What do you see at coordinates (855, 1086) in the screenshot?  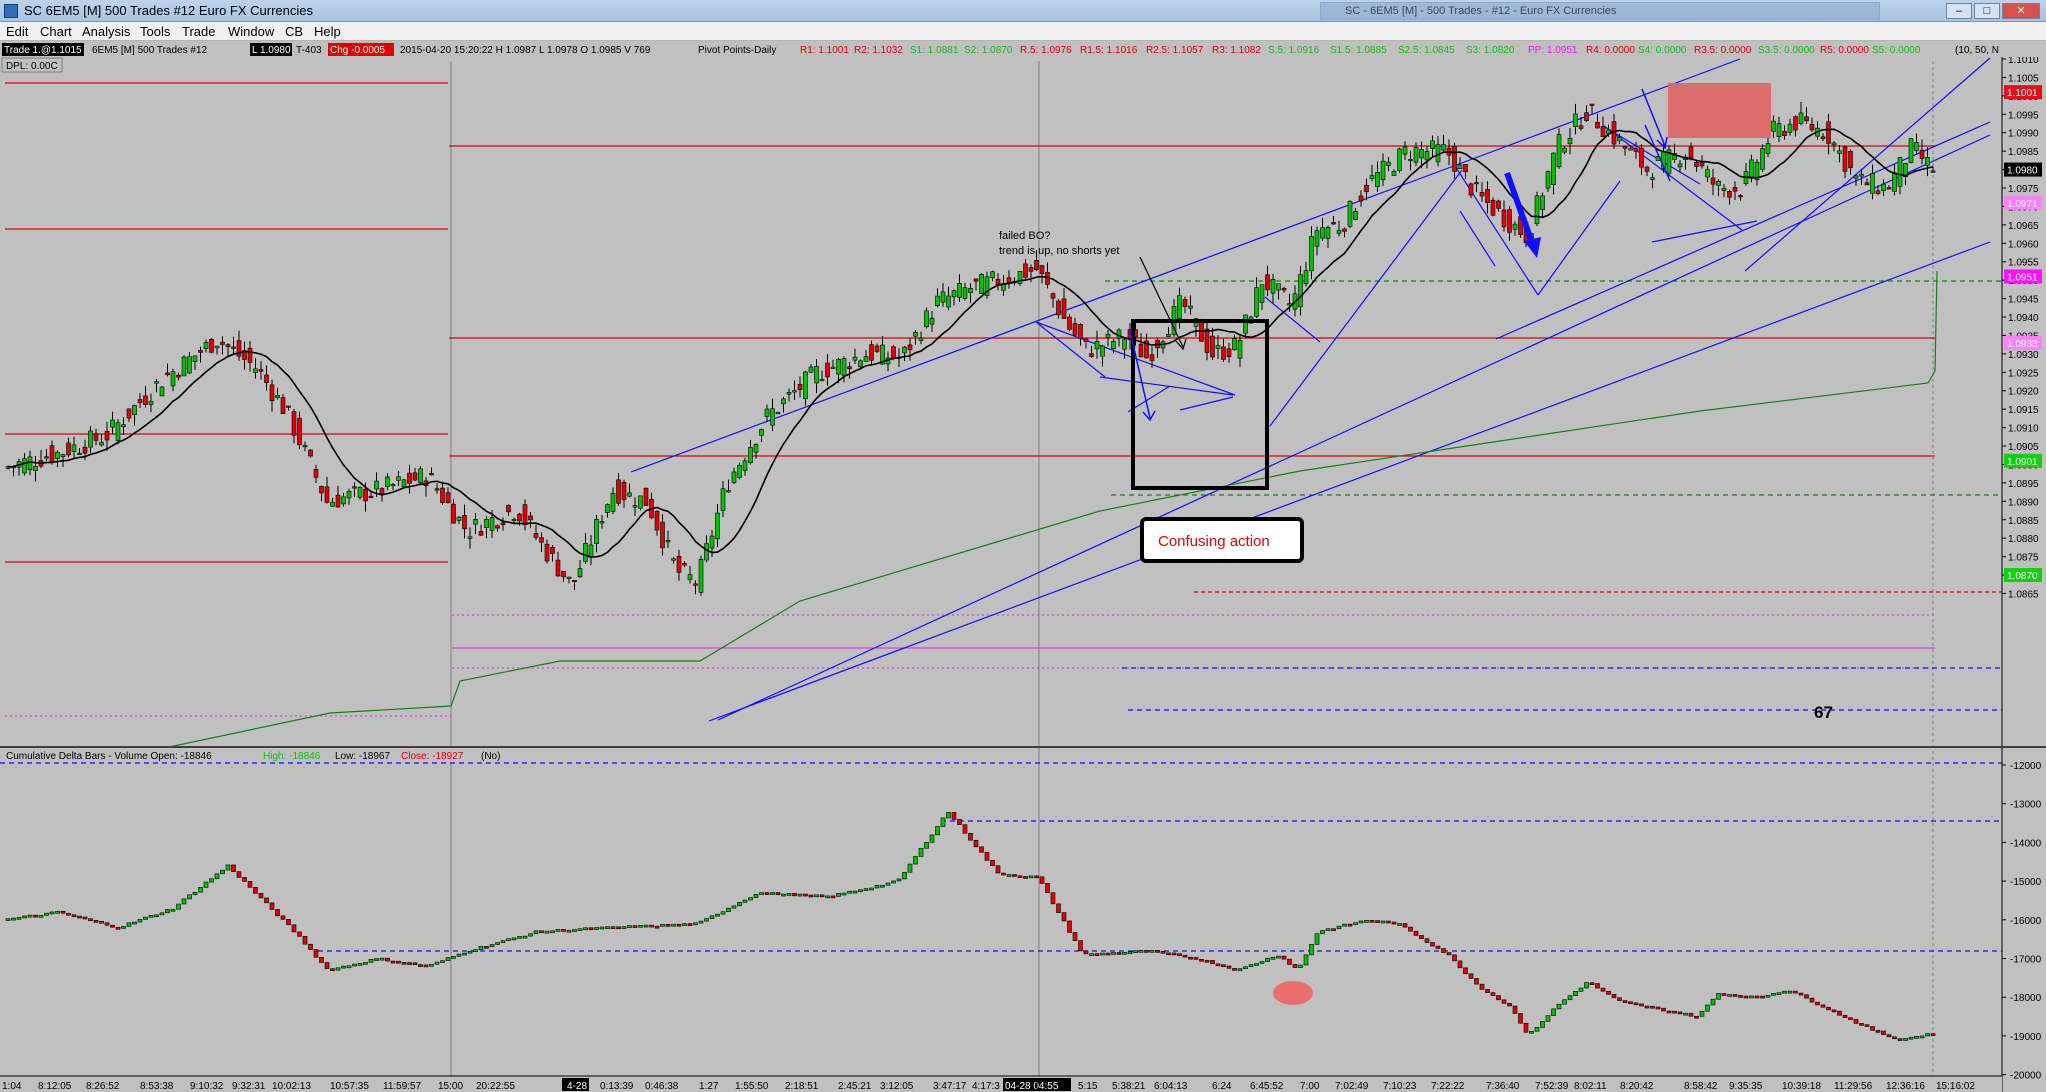 I see `time-tick-label: 2:45:21` at bounding box center [855, 1086].